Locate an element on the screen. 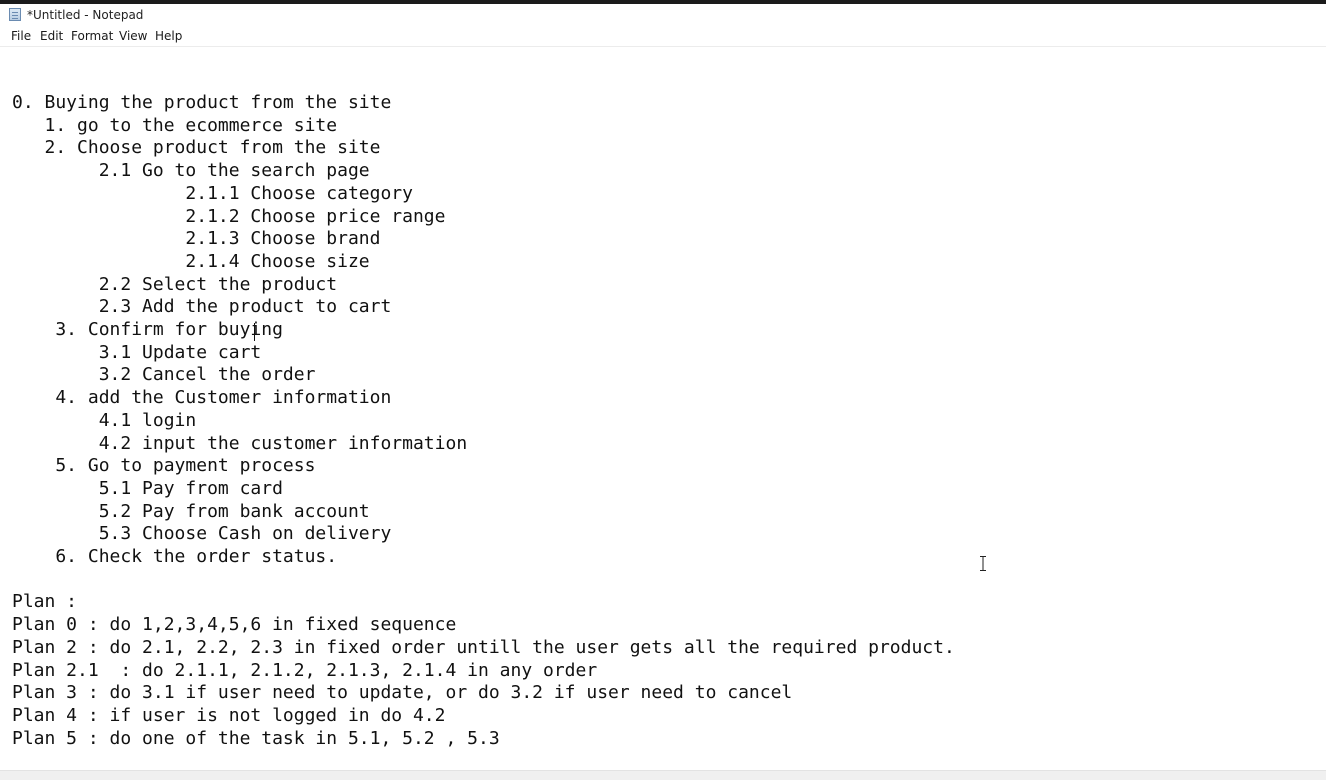 This screenshot has height=780, width=1326. menu-edit: Edit is located at coordinates (51, 36).